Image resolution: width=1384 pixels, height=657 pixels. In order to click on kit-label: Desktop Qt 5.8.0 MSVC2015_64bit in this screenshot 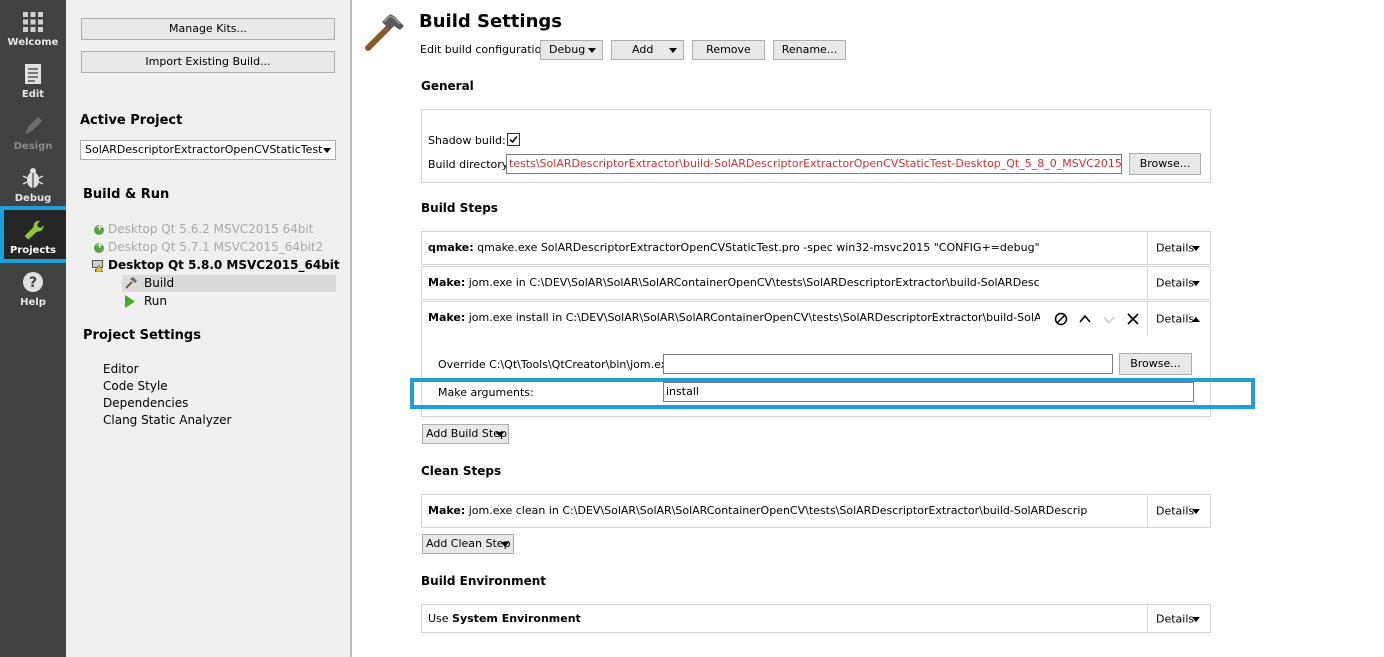, I will do `click(224, 265)`.